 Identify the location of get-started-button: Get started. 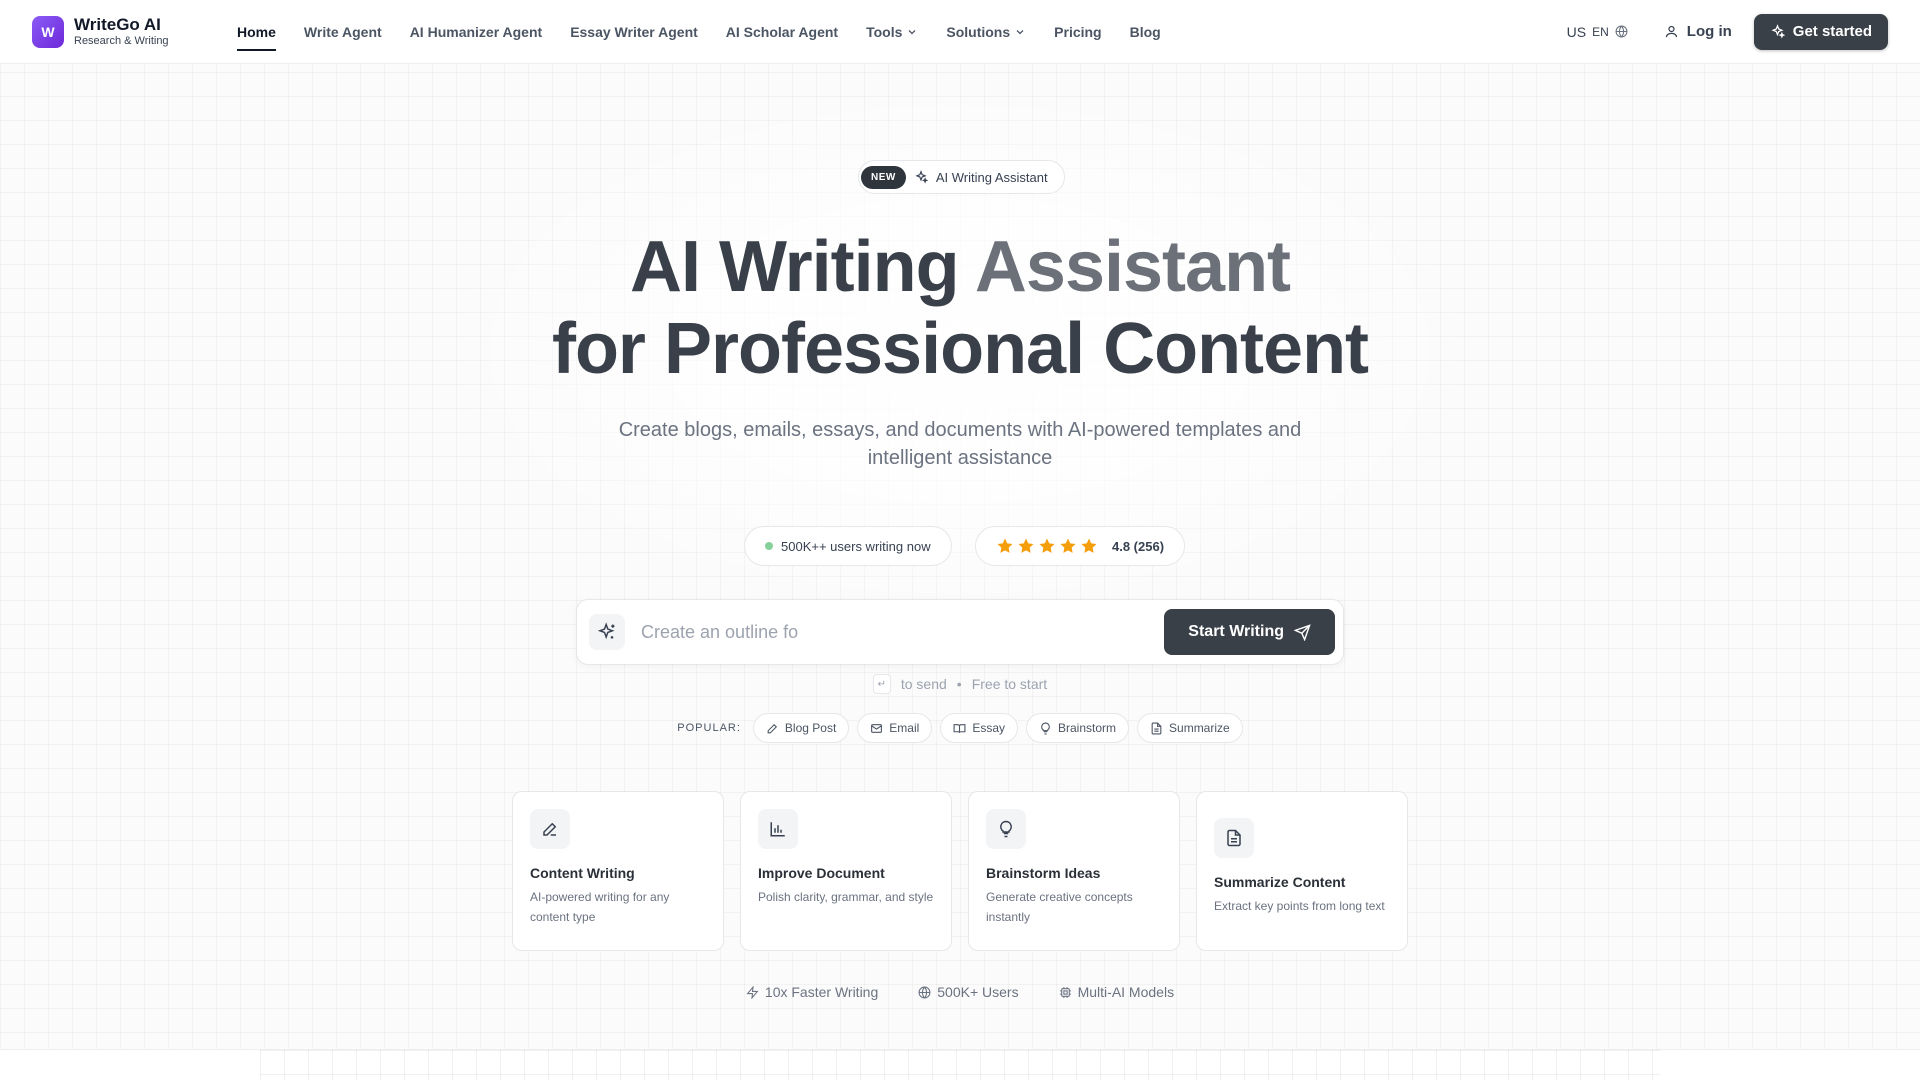
(1820, 31).